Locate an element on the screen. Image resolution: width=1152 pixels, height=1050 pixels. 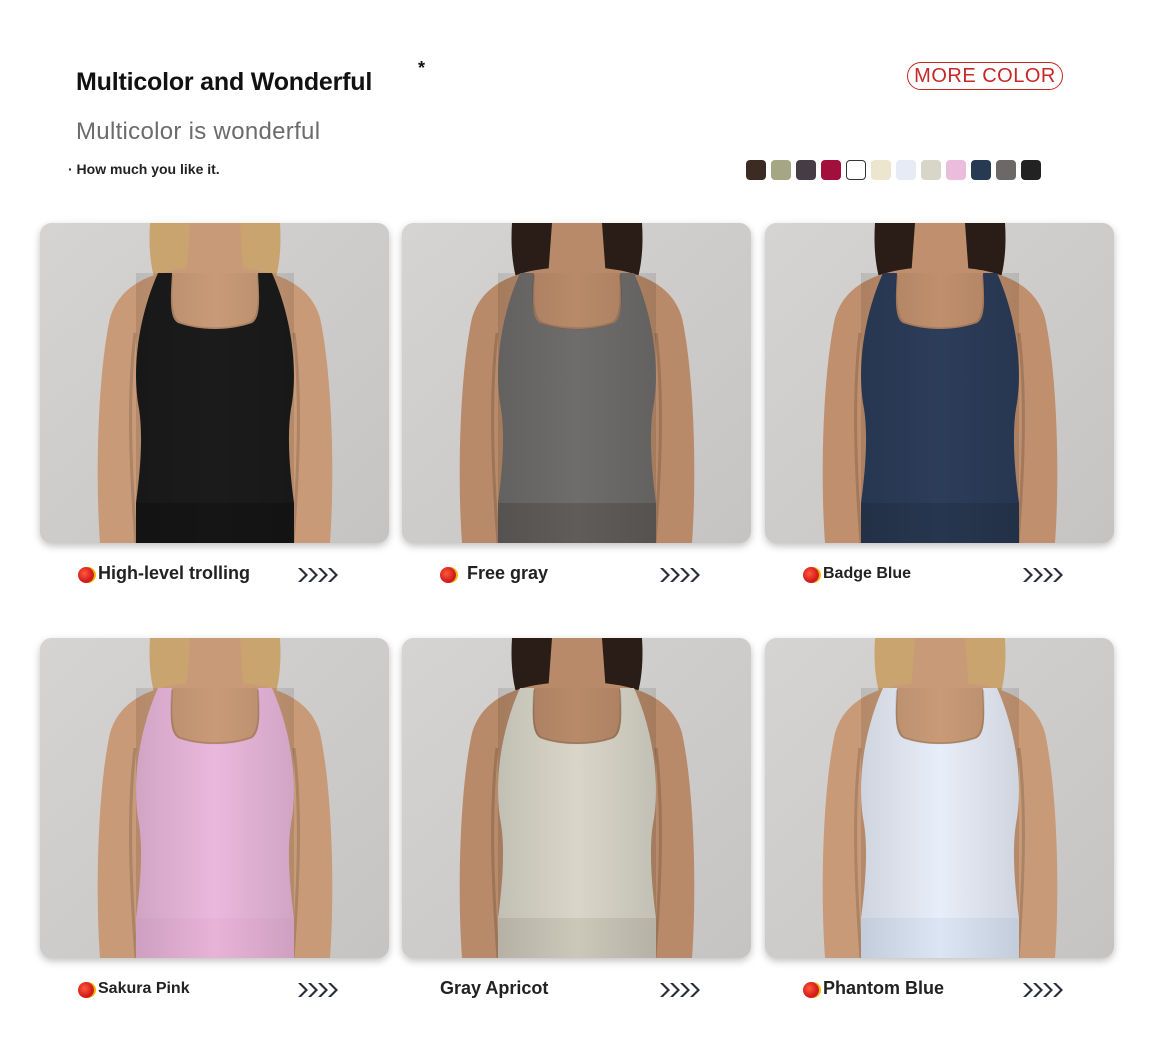
product-color-label: Free gray is located at coordinates (508, 573).